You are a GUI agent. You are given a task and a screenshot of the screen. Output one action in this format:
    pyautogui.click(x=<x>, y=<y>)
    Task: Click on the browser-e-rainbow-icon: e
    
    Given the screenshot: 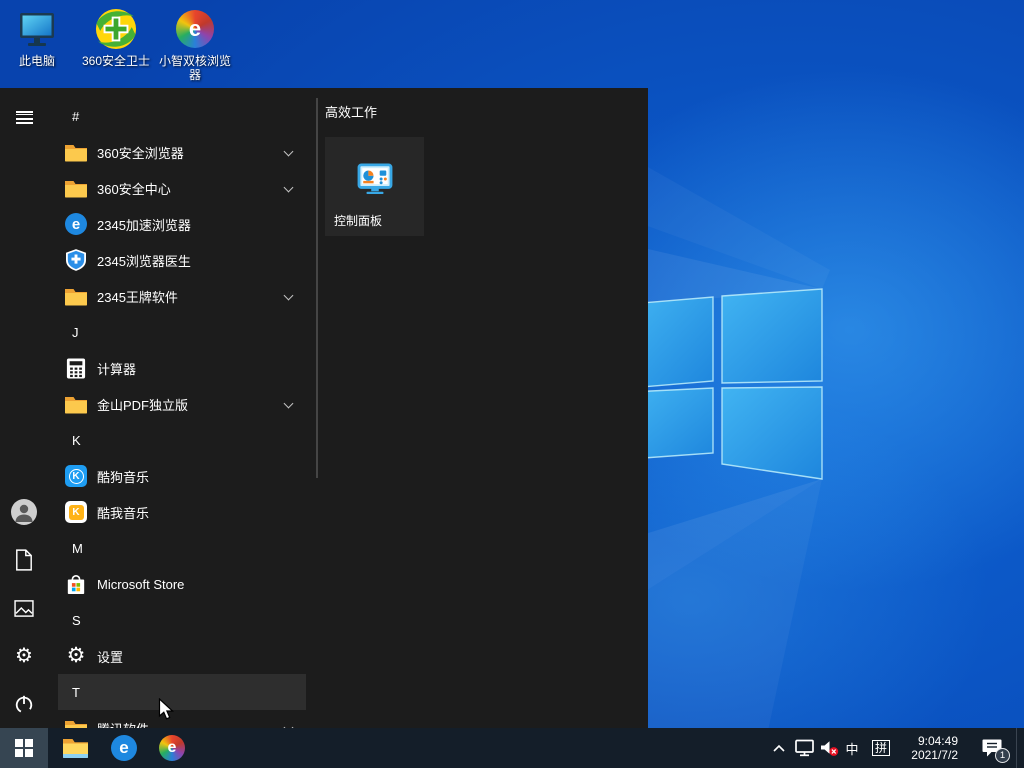 What is the action you would take?
    pyautogui.click(x=172, y=748)
    